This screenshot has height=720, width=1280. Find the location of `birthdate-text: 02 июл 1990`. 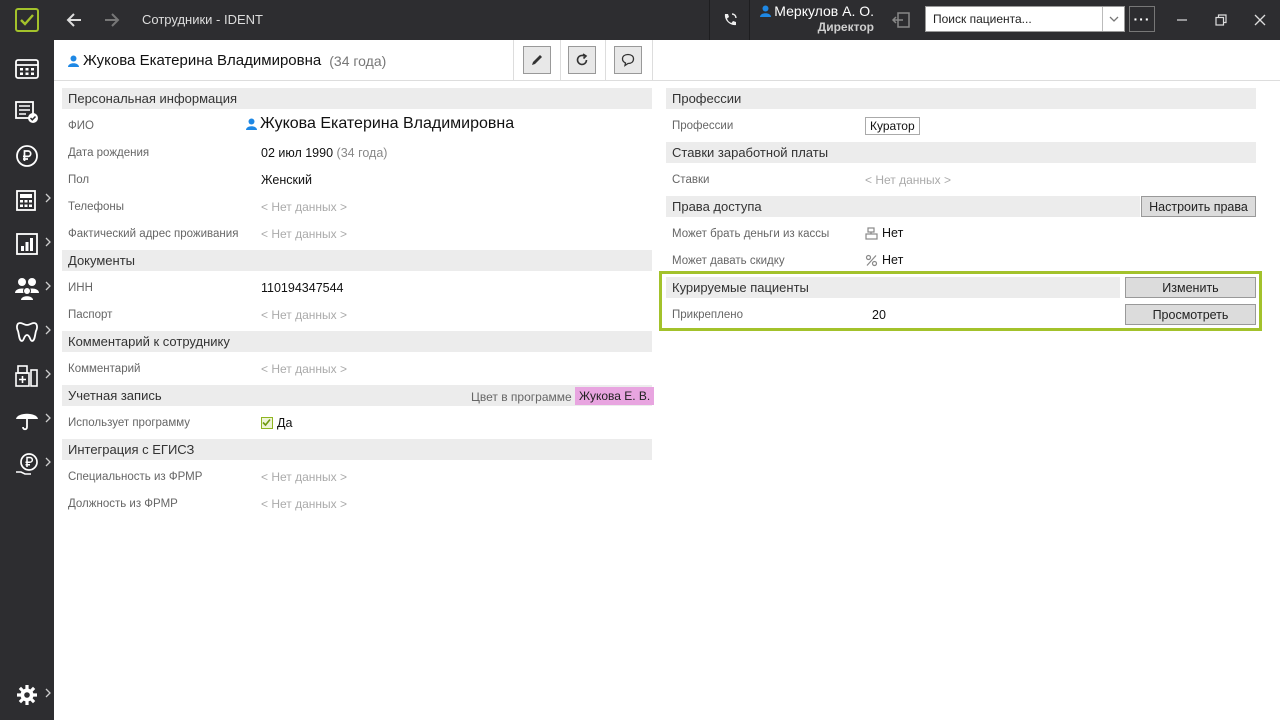

birthdate-text: 02 июл 1990 is located at coordinates (297, 153).